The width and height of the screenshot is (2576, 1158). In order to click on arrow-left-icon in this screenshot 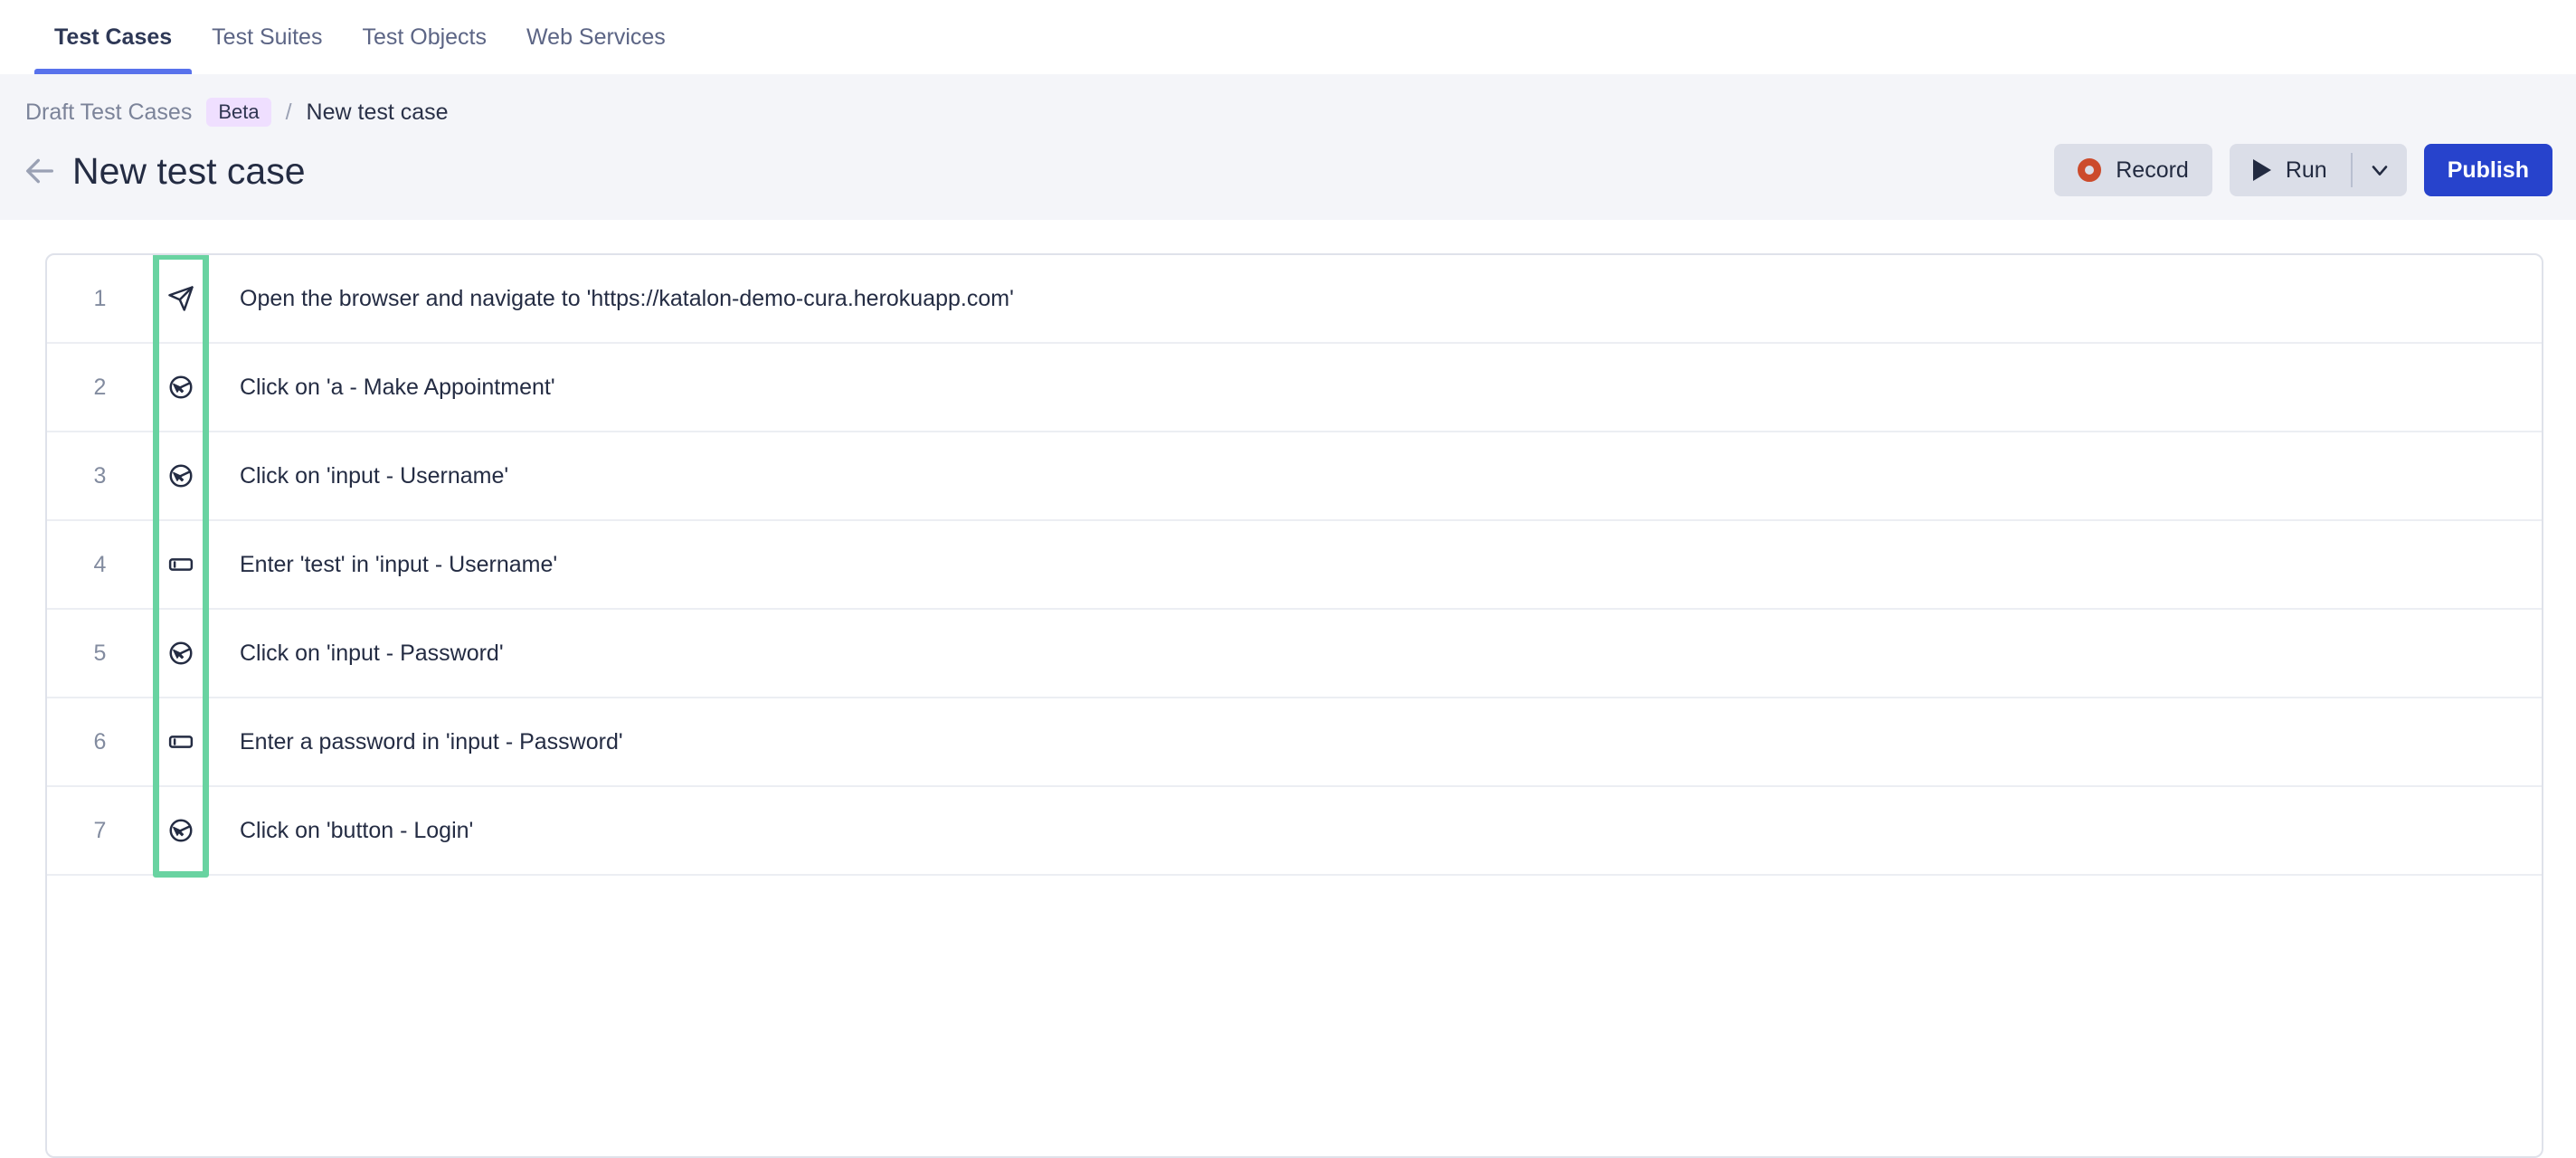, I will do `click(40, 171)`.